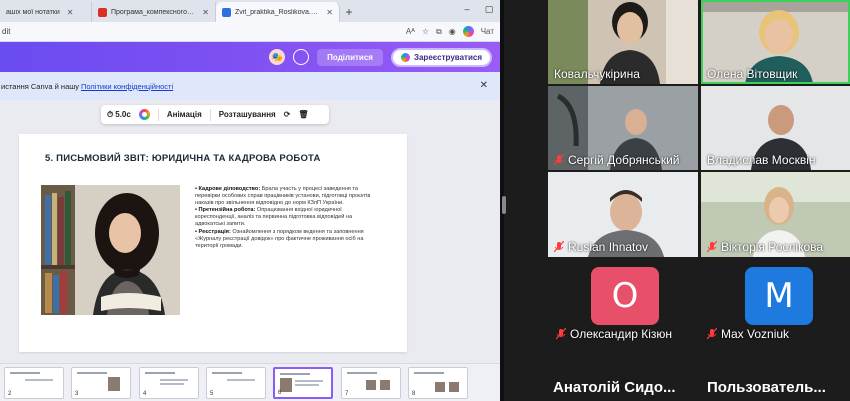  Describe the element at coordinates (34, 383) in the screenshot. I see `slide-thumbnail: 2` at that location.